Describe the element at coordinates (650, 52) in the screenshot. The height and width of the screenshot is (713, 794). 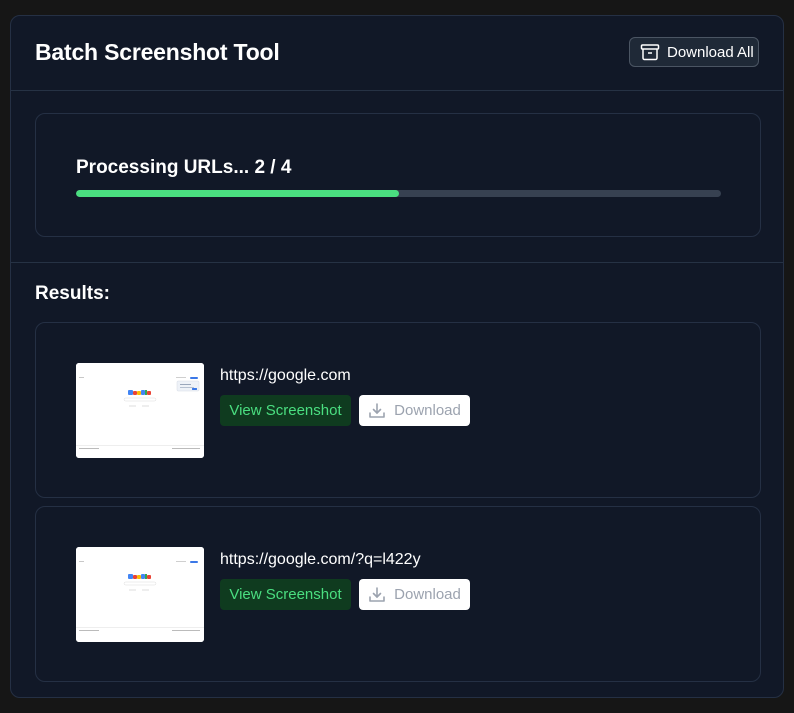
I see `archive-icon` at that location.